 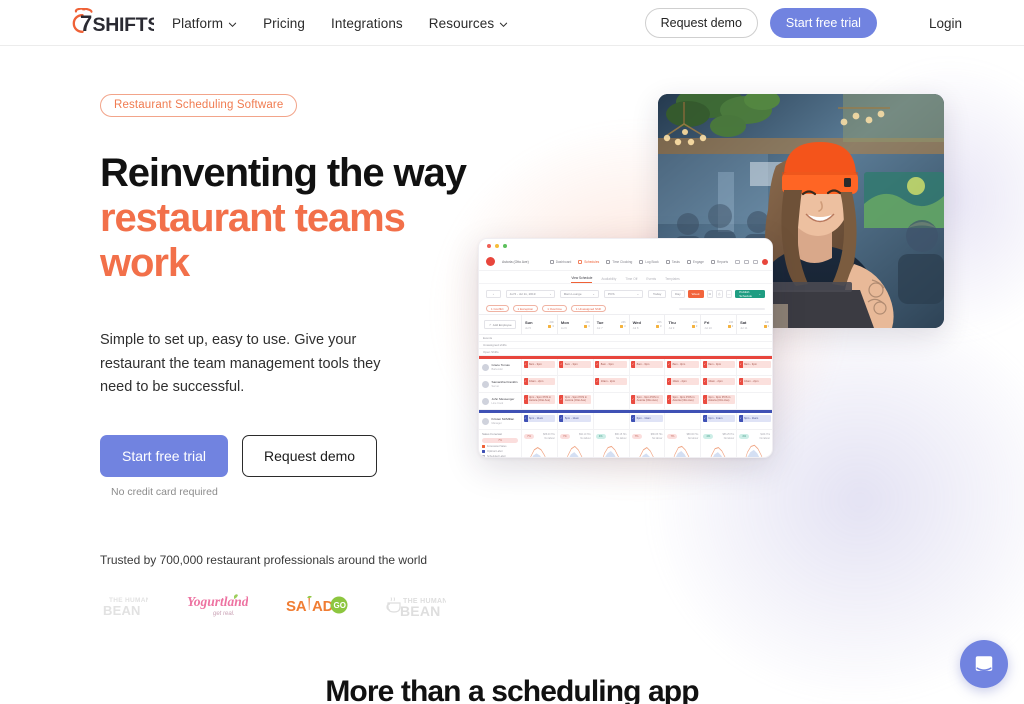 I want to click on date-range-picker: Jul 5 - Jul 11, 2019 ›, so click(x=530, y=293).